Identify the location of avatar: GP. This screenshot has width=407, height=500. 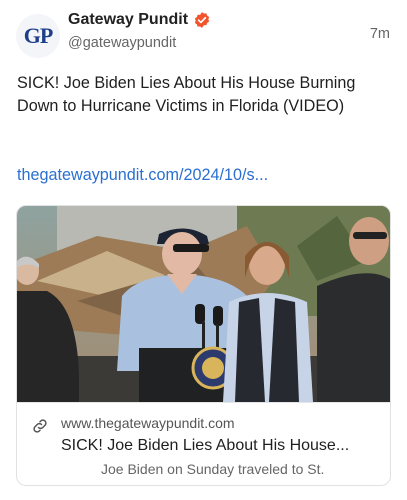
(38, 36).